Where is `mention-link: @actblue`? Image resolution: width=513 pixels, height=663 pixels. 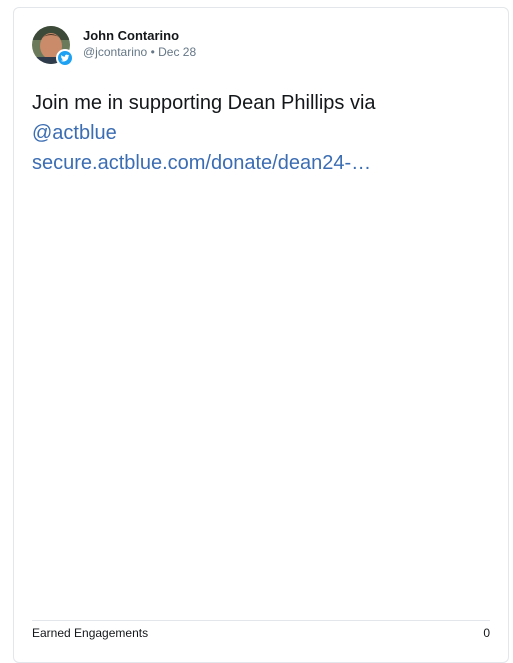 mention-link: @actblue is located at coordinates (262, 133).